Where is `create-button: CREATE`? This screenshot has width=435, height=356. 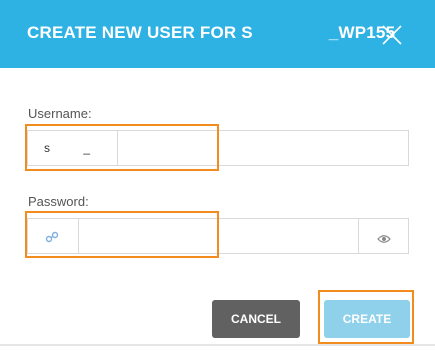 create-button: CREATE is located at coordinates (367, 319).